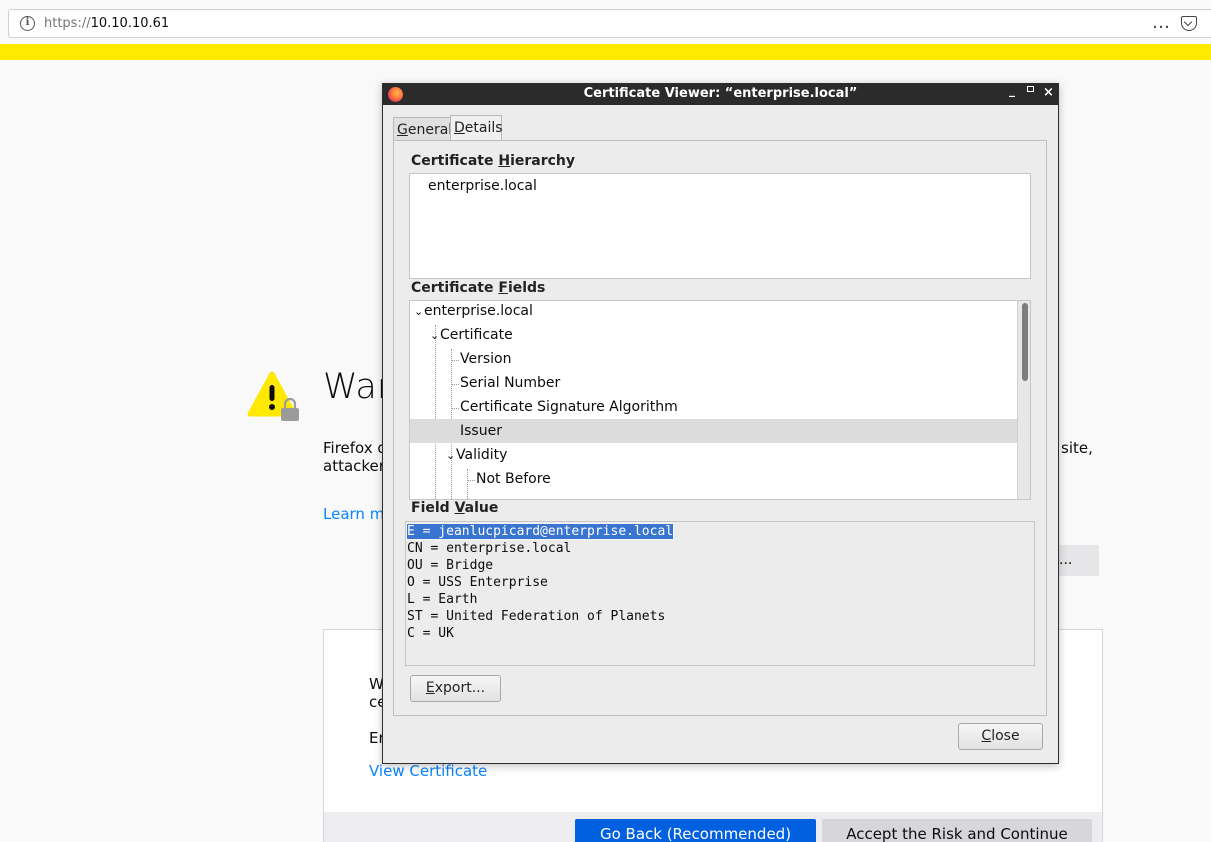 Image resolution: width=1211 pixels, height=842 pixels. Describe the element at coordinates (477, 582) in the screenshot. I see `field-value-line: O = USS Enterprise` at that location.